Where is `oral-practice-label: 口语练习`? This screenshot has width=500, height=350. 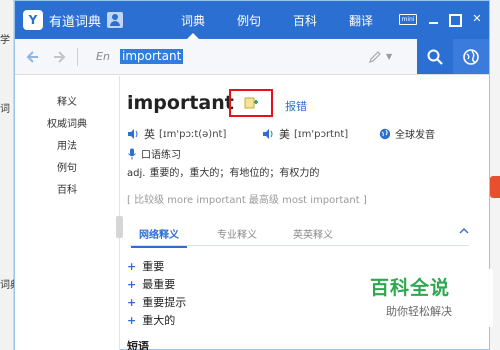 oral-practice-label: 口语练习 is located at coordinates (161, 155).